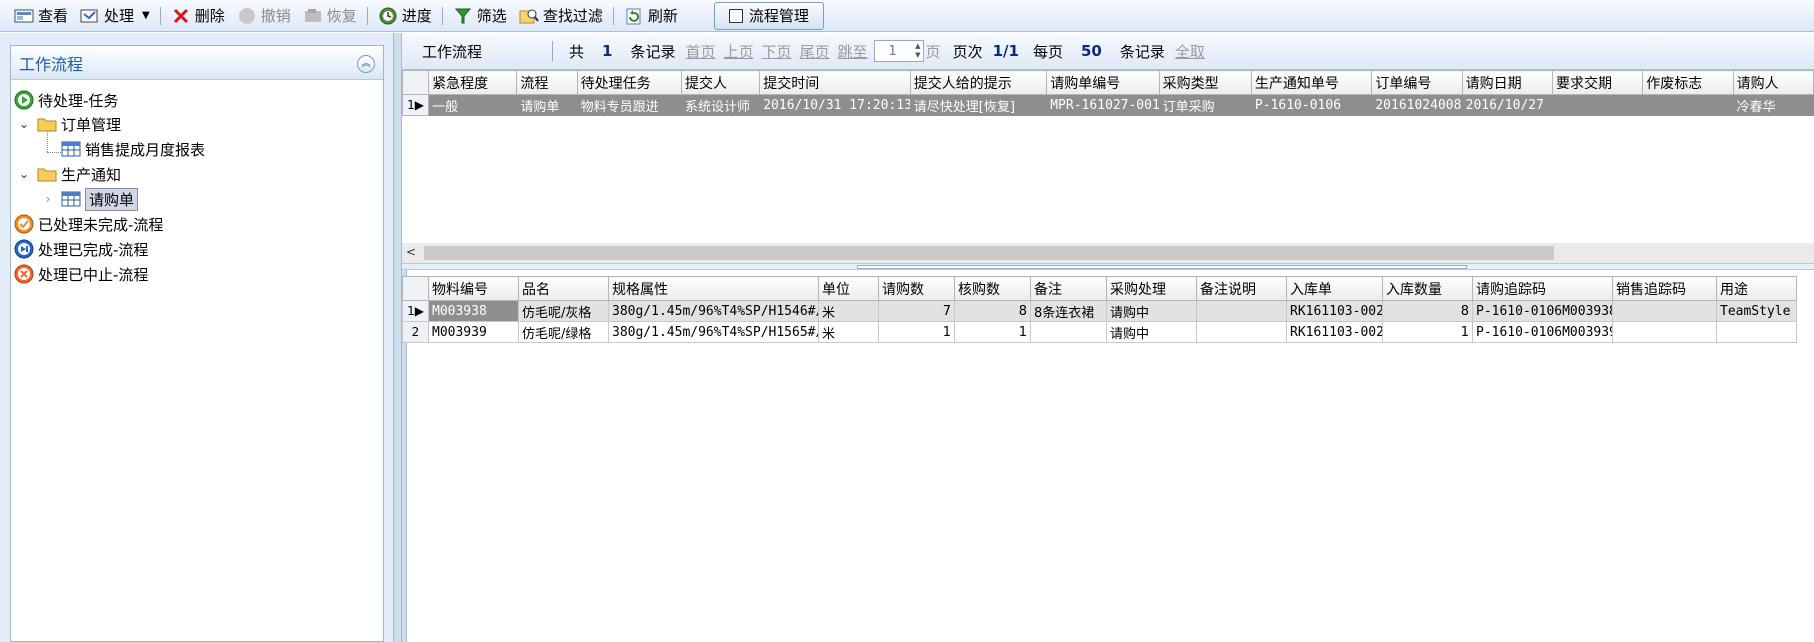 The image size is (1814, 642). Describe the element at coordinates (1542, 332) in the screenshot. I see `table-cell: P-1610-0106M003939` at that location.